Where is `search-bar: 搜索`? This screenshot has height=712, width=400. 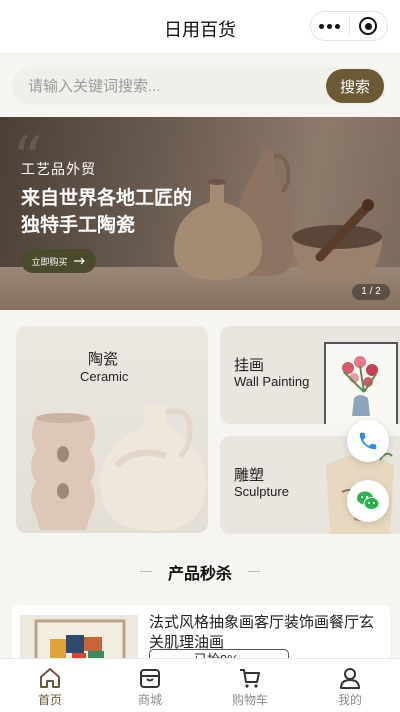
search-bar: 搜索 is located at coordinates (199, 86).